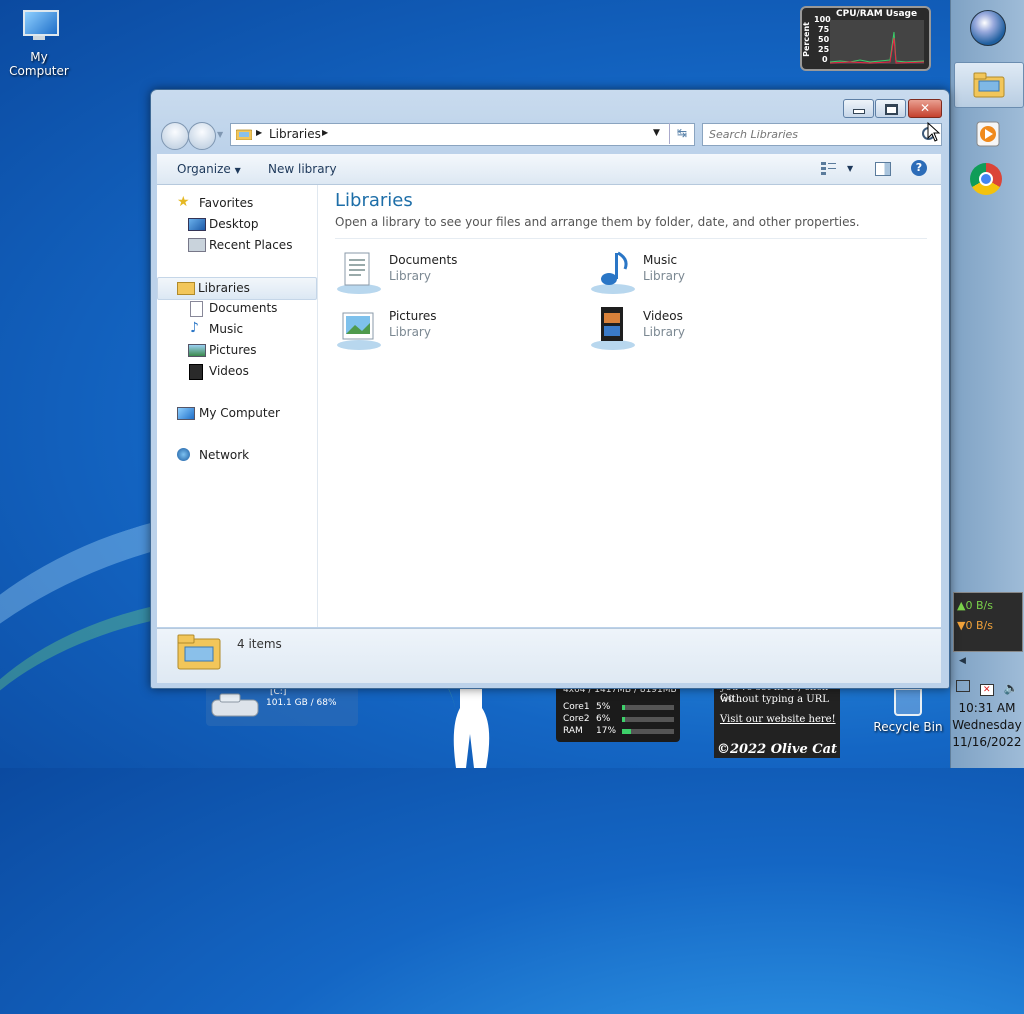 This screenshot has height=1014, width=1024. What do you see at coordinates (681, 133) in the screenshot?
I see `refresh-button: ↹` at bounding box center [681, 133].